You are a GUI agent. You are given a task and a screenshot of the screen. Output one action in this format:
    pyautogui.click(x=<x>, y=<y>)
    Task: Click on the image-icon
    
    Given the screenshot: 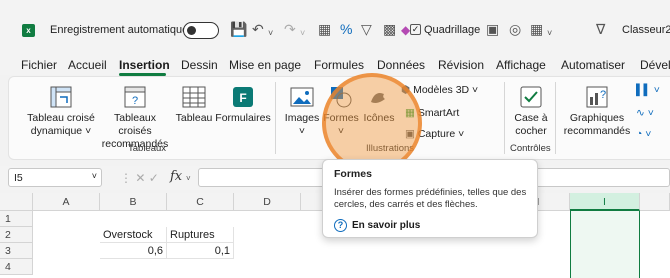 What is the action you would take?
    pyautogui.click(x=302, y=97)
    